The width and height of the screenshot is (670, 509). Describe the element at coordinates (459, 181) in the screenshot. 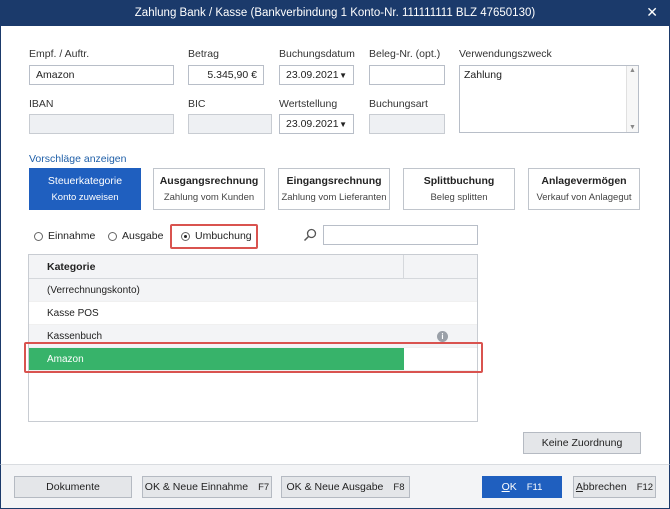

I see `category-title: Splittbuchung` at that location.